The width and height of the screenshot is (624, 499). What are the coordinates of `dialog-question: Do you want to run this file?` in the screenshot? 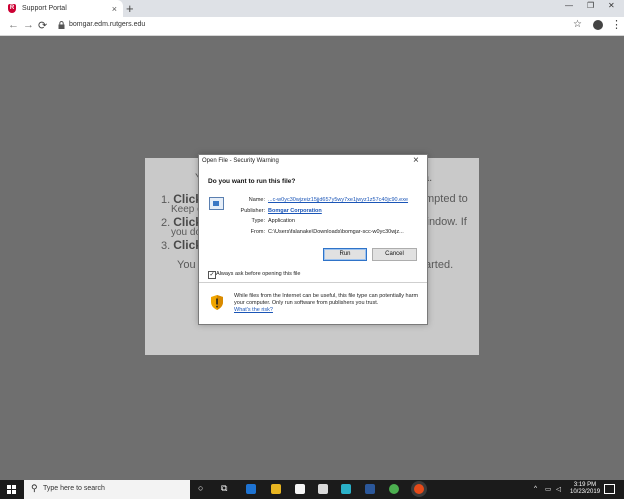 It's located at (252, 181).